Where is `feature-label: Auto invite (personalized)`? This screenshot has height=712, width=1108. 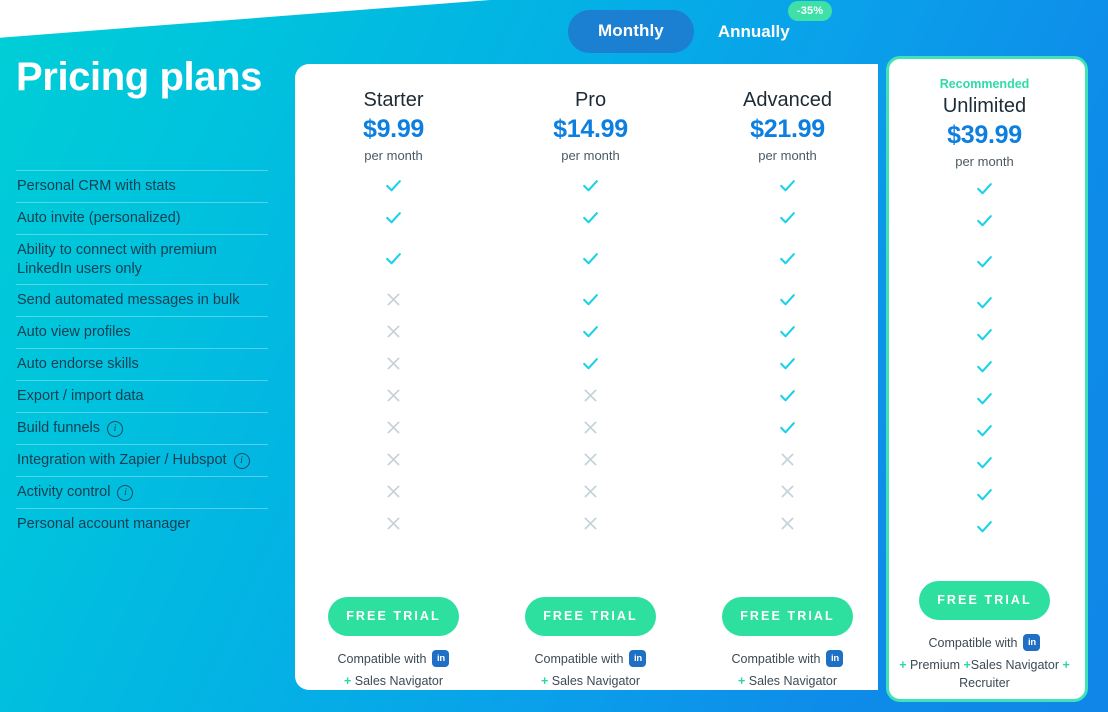
feature-label: Auto invite (personalized) is located at coordinates (99, 218).